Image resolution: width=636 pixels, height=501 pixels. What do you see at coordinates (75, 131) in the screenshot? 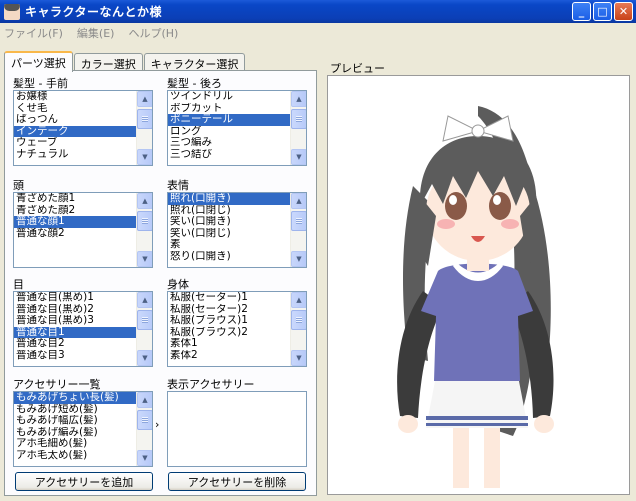
I see `list-item: インテーク` at bounding box center [75, 131].